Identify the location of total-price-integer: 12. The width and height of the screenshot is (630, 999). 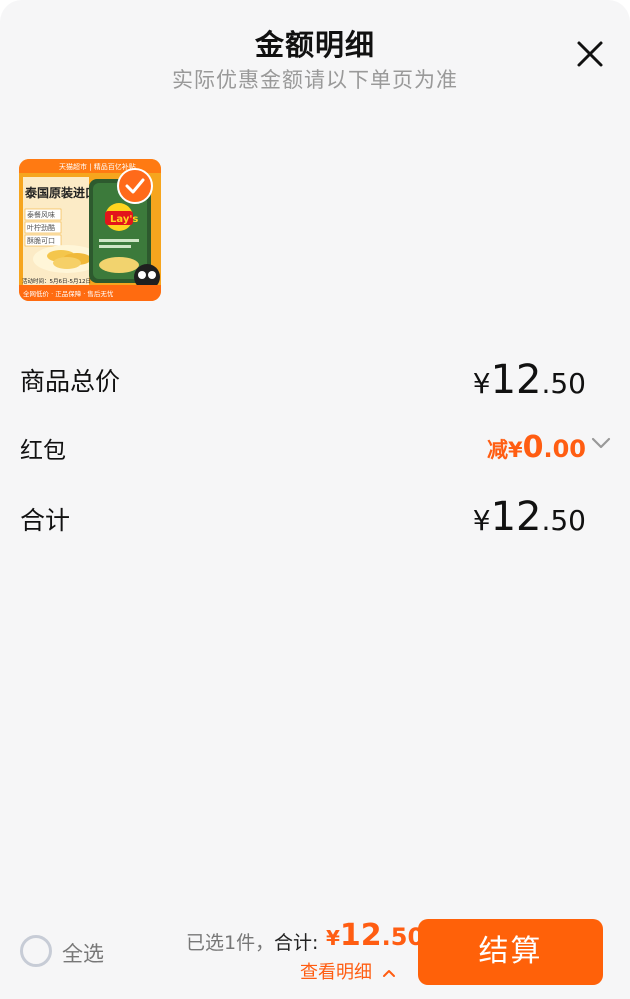
(516, 380).